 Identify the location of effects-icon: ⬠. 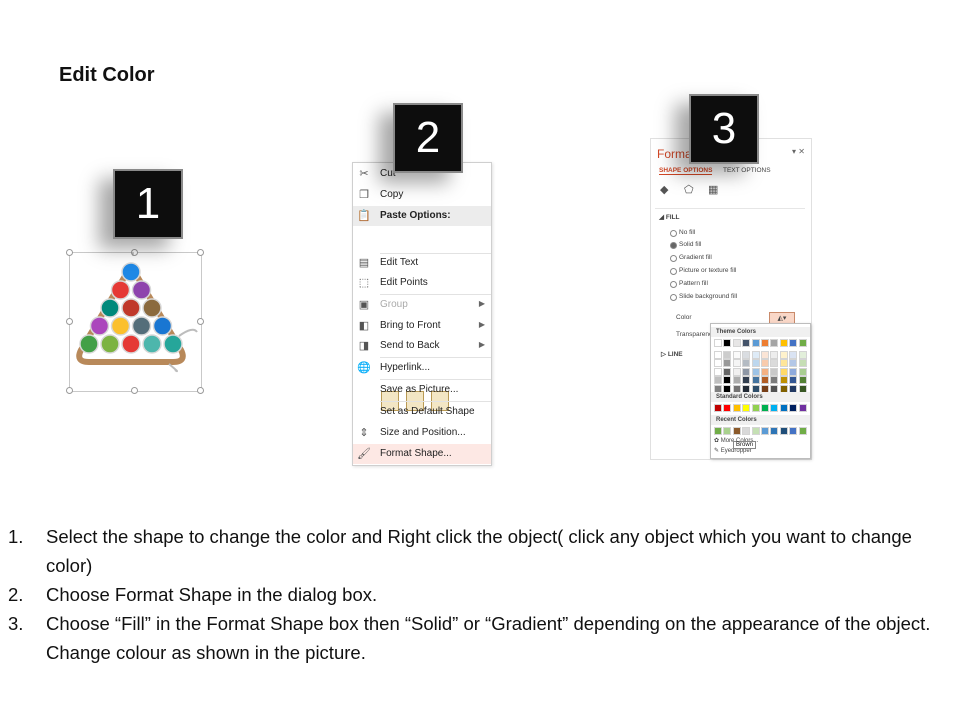
(689, 189).